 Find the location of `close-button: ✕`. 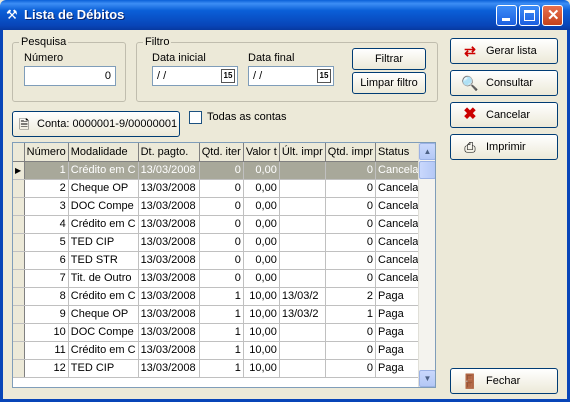

close-button: ✕ is located at coordinates (552, 15).